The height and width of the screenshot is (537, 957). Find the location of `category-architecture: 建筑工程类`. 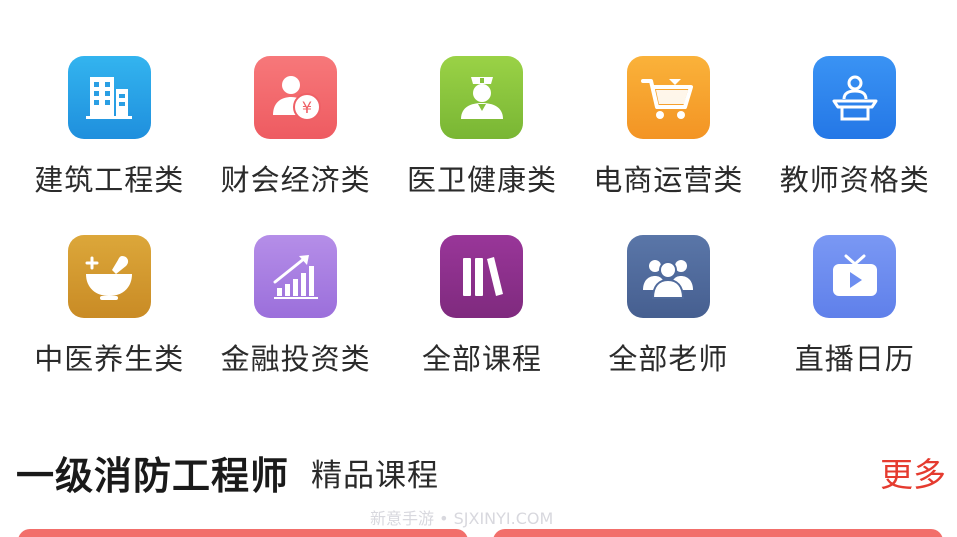

category-architecture: 建筑工程类 is located at coordinates (109, 127).